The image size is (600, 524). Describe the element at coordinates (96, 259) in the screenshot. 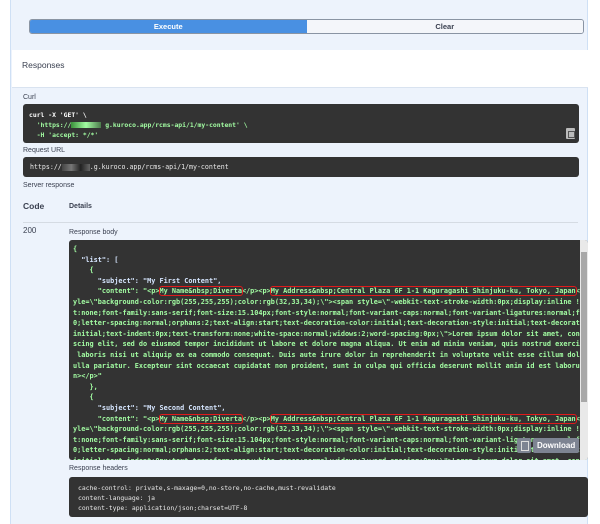

I see `code-line: "list": [` at that location.